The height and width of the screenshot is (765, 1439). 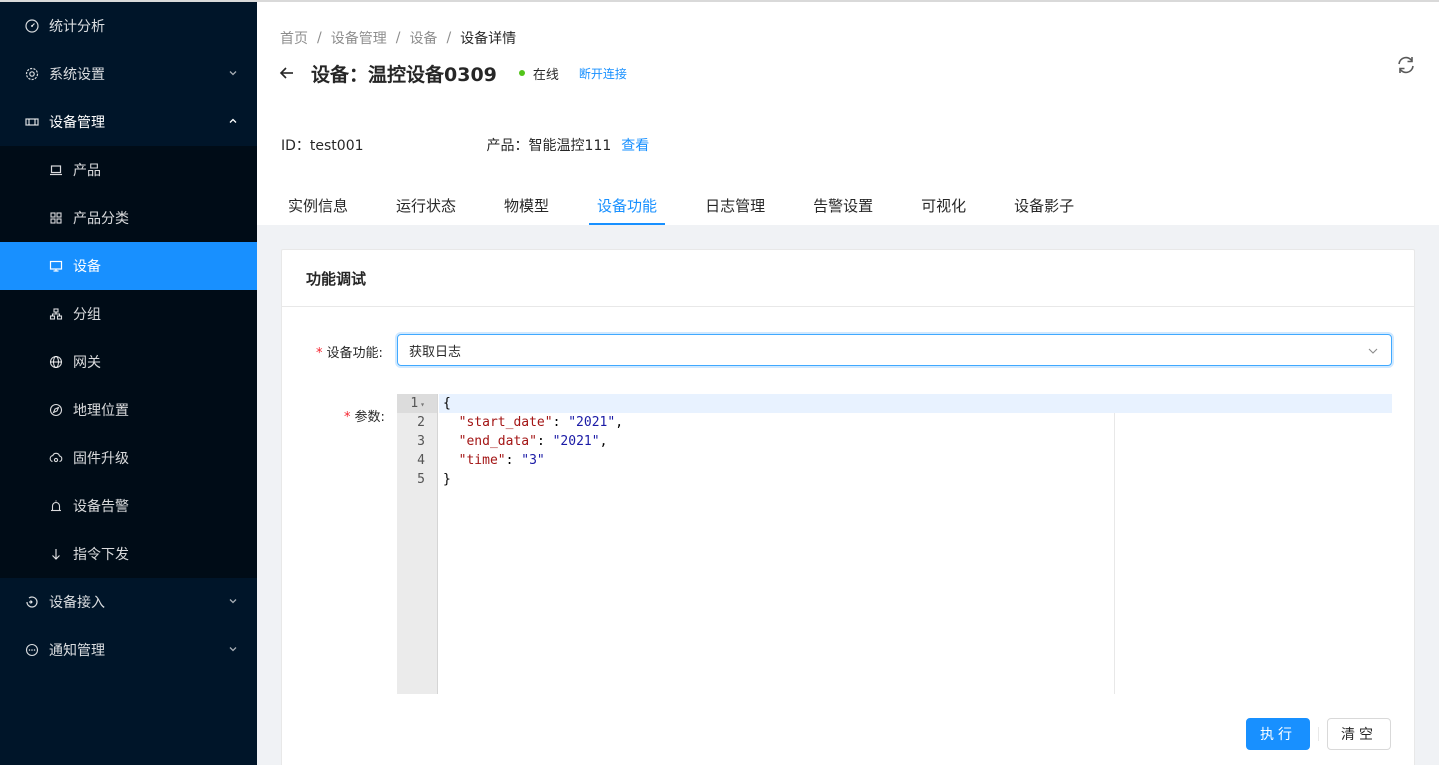 I want to click on sidebar-item-gateway: 网关, so click(x=128, y=362).